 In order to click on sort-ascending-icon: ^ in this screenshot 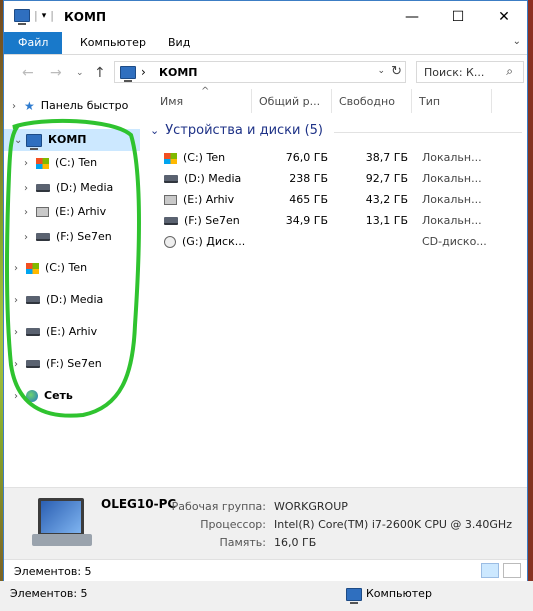, I will do `click(205, 91)`.